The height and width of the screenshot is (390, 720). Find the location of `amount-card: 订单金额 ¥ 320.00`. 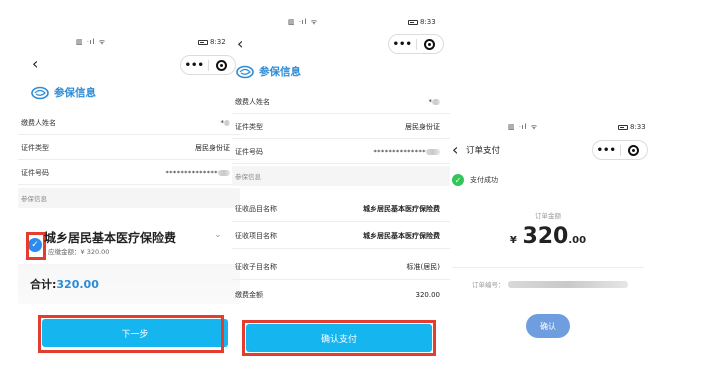

amount-card: 订单金额 ¥ 320.00 is located at coordinates (548, 233).